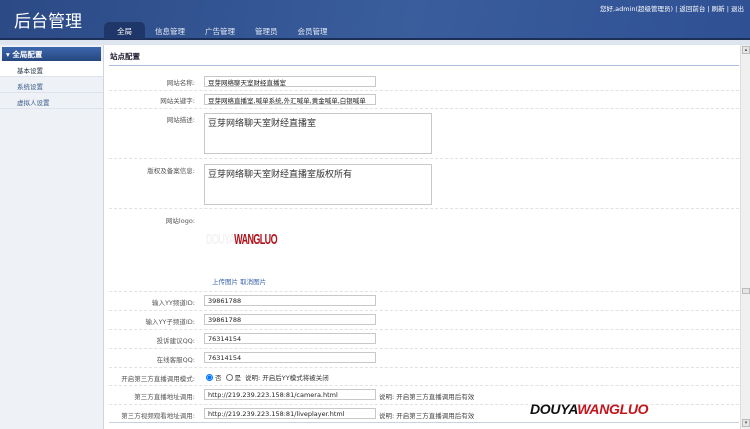 The image size is (750, 429). I want to click on video-url-note: 说明: 开启第三方直播调用后有效, so click(427, 416).